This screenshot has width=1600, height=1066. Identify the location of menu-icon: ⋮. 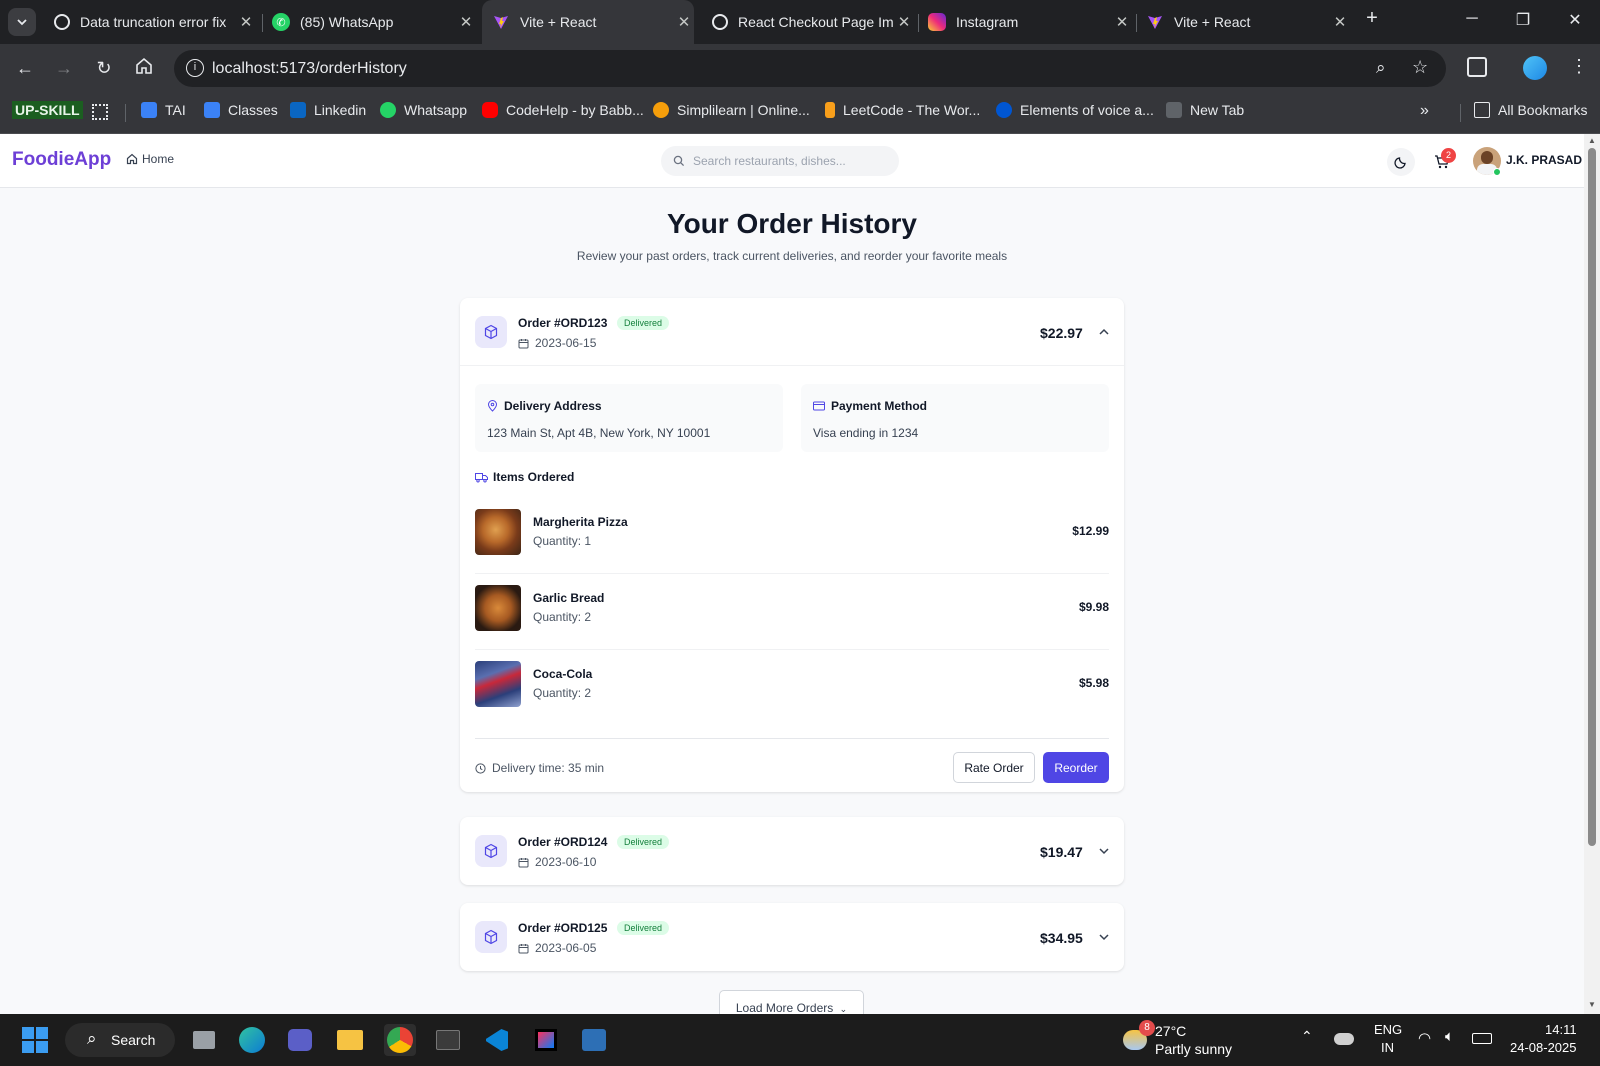
(1579, 66).